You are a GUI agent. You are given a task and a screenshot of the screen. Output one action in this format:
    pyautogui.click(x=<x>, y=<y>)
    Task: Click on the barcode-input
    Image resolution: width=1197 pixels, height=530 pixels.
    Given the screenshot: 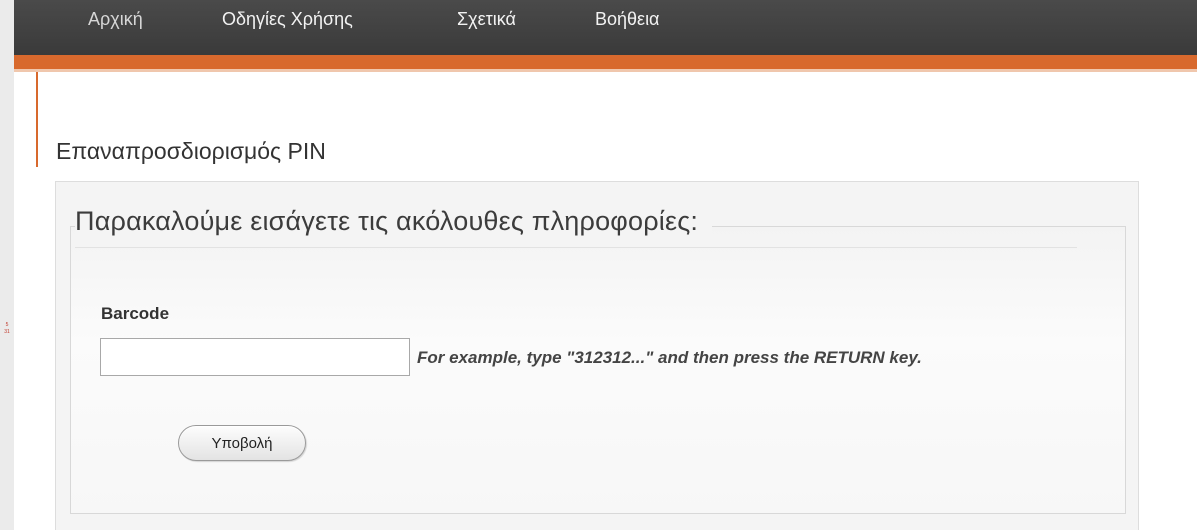 What is the action you would take?
    pyautogui.click(x=255, y=357)
    